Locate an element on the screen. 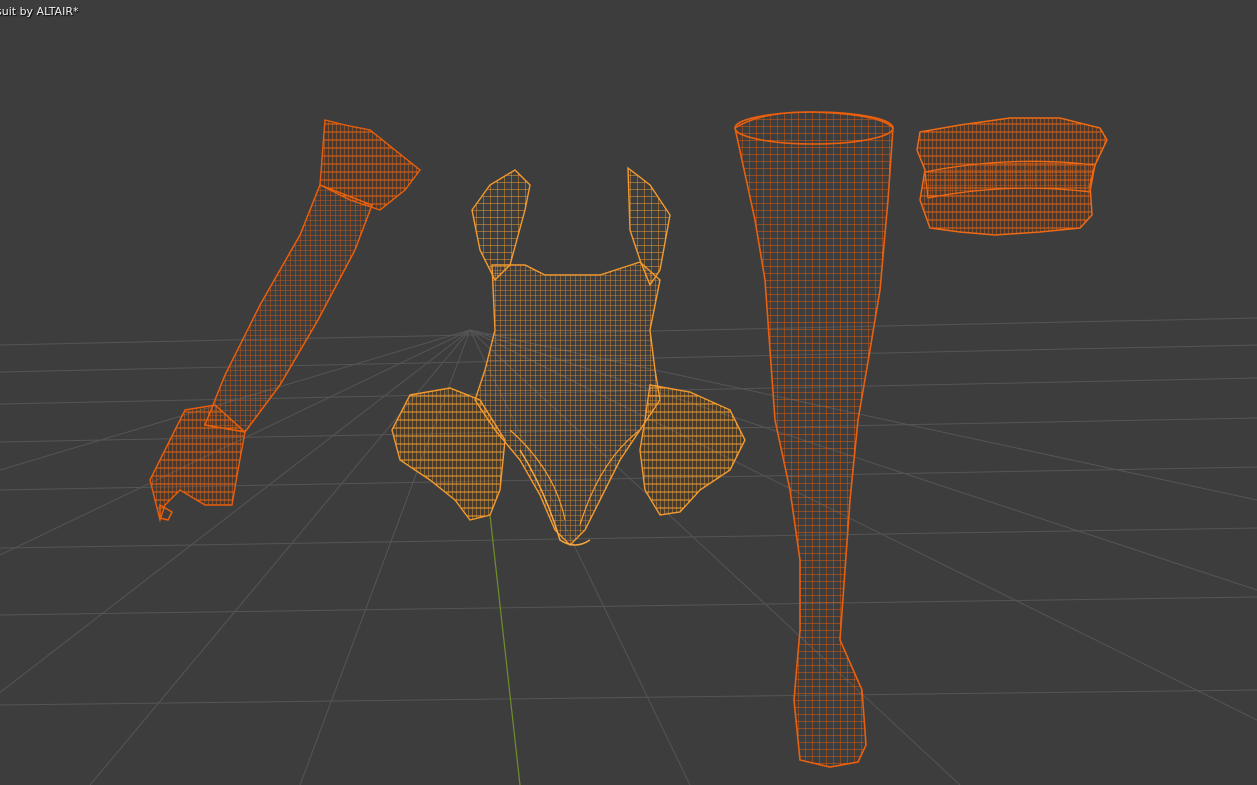 Image resolution: width=1257 pixels, height=785 pixels. viewport-overlay-text: suit by ALTAIR* is located at coordinates (39, 11).